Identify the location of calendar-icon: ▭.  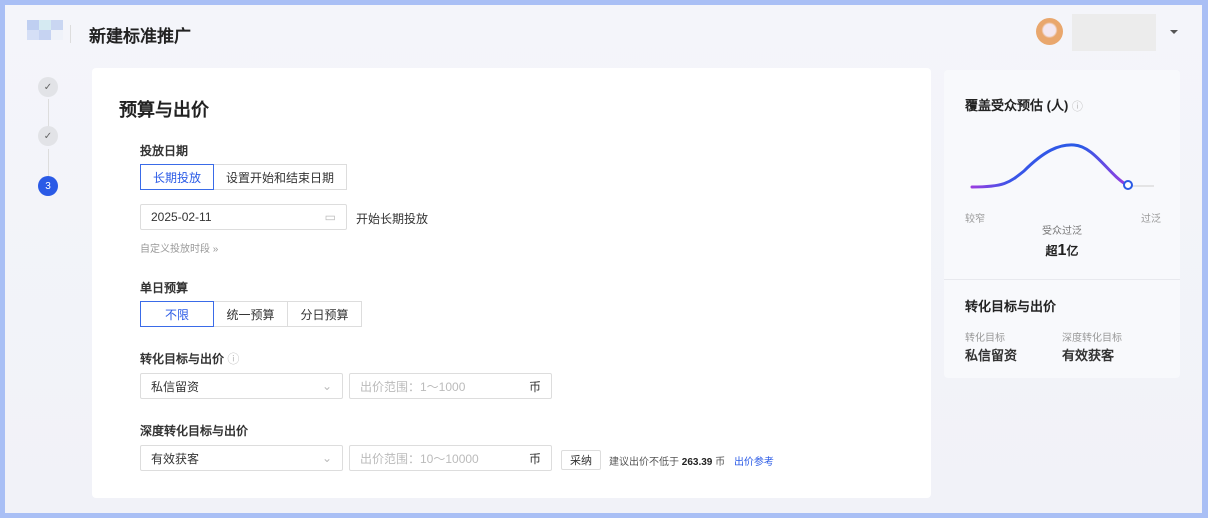
(330, 217).